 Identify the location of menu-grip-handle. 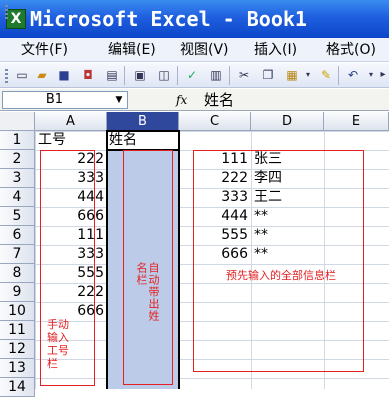
(6, 12).